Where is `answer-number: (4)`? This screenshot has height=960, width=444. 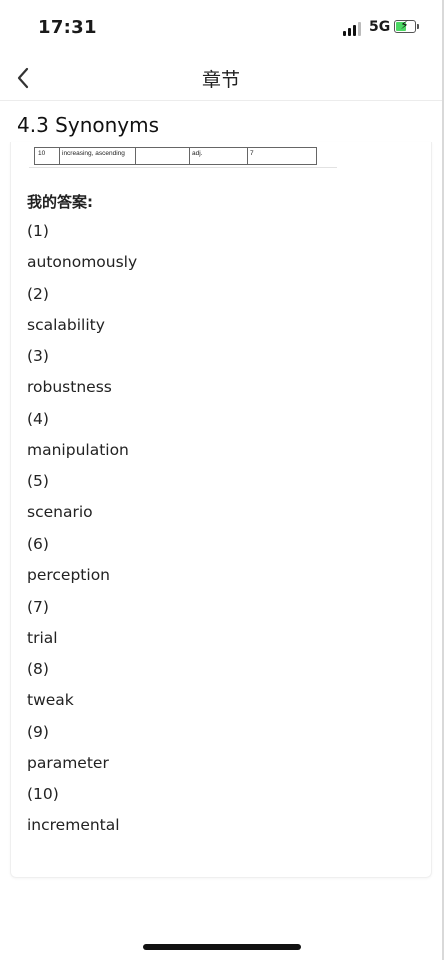
answer-number: (4) is located at coordinates (38, 418).